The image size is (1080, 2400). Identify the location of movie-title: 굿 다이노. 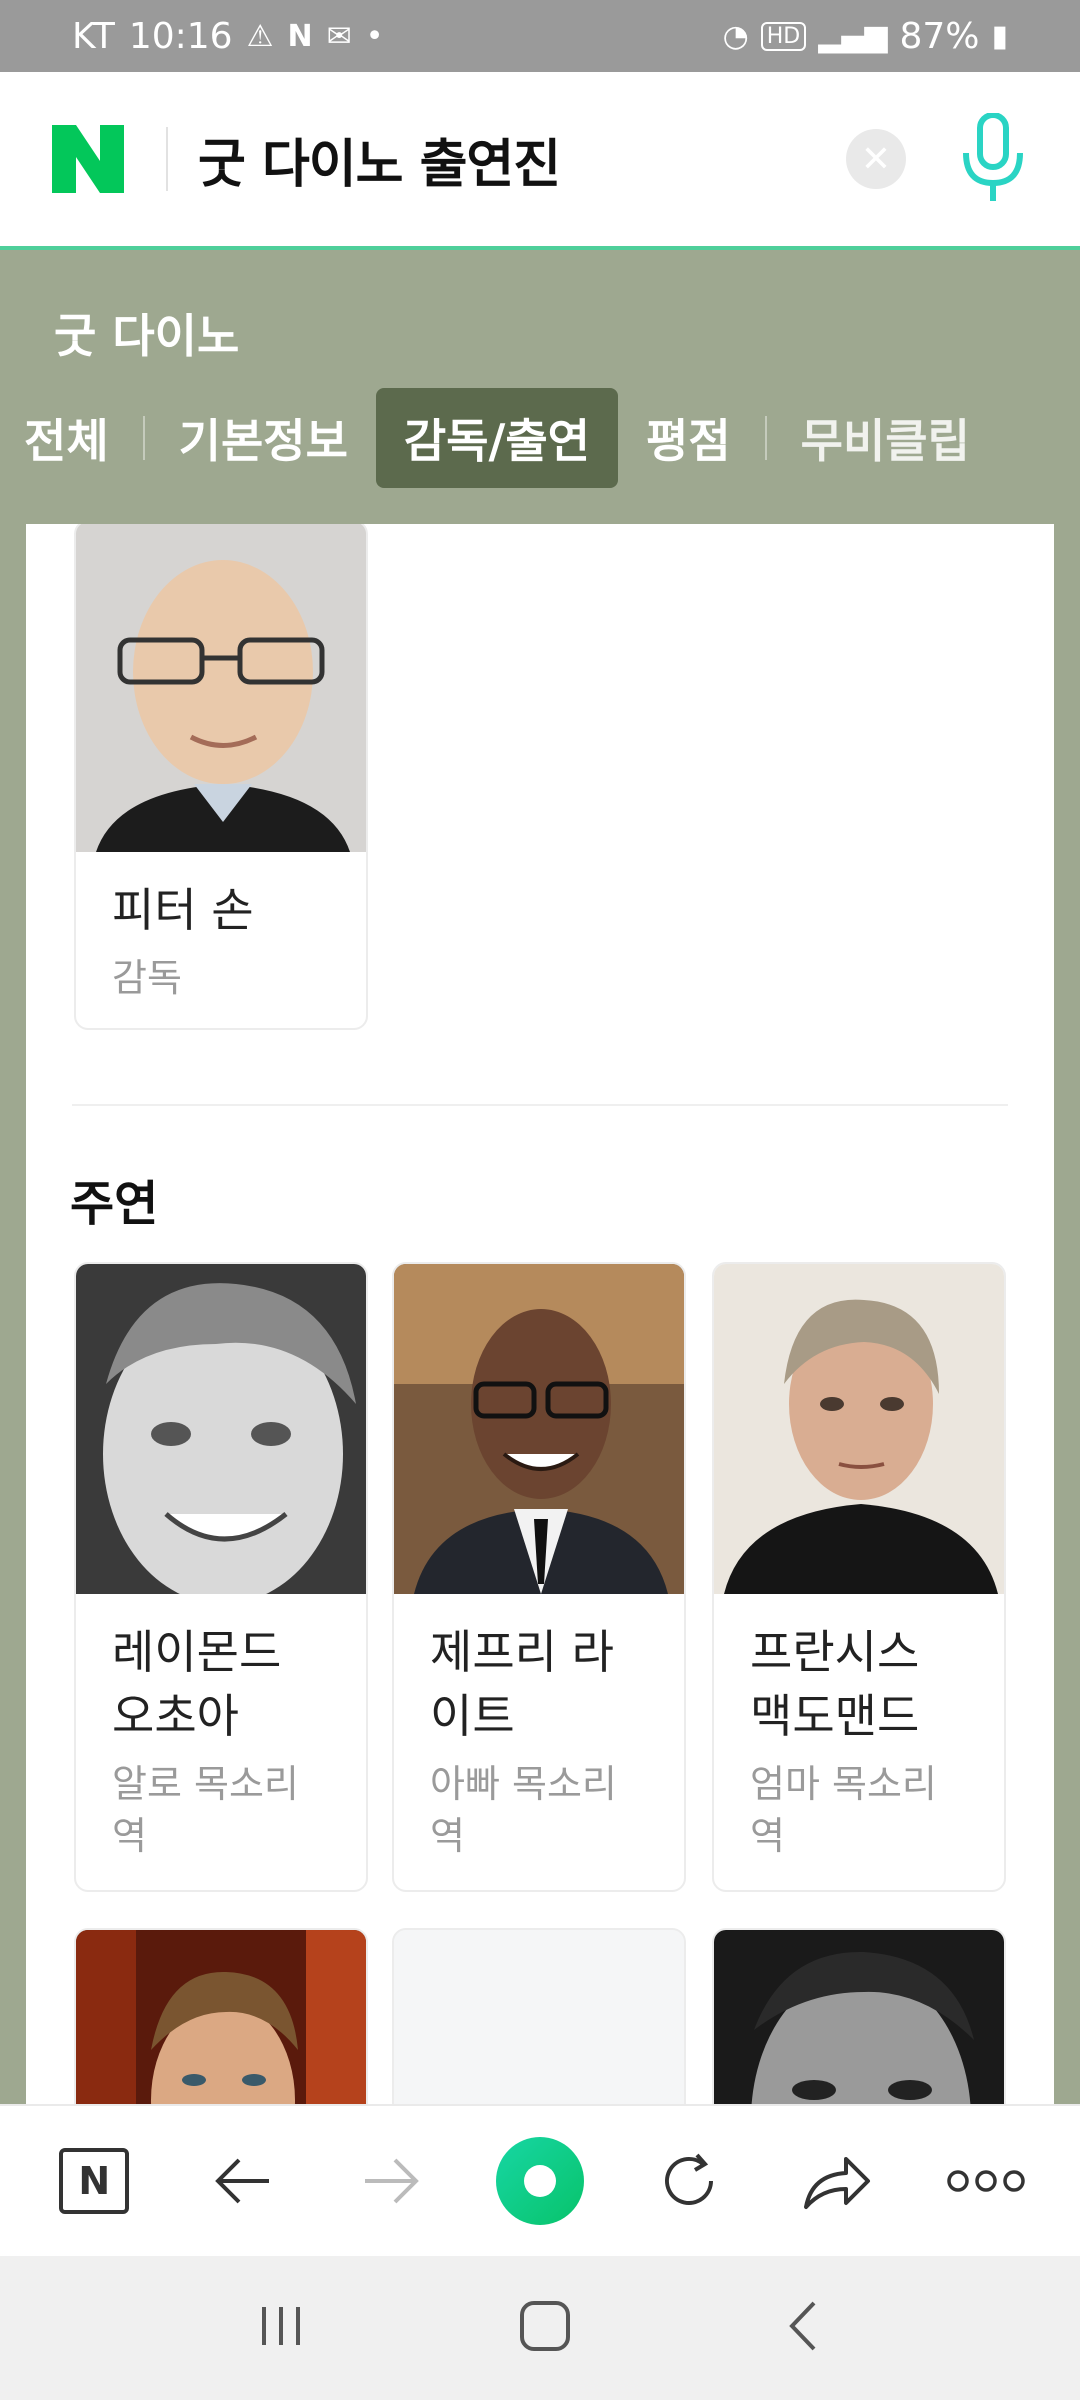
(146, 333).